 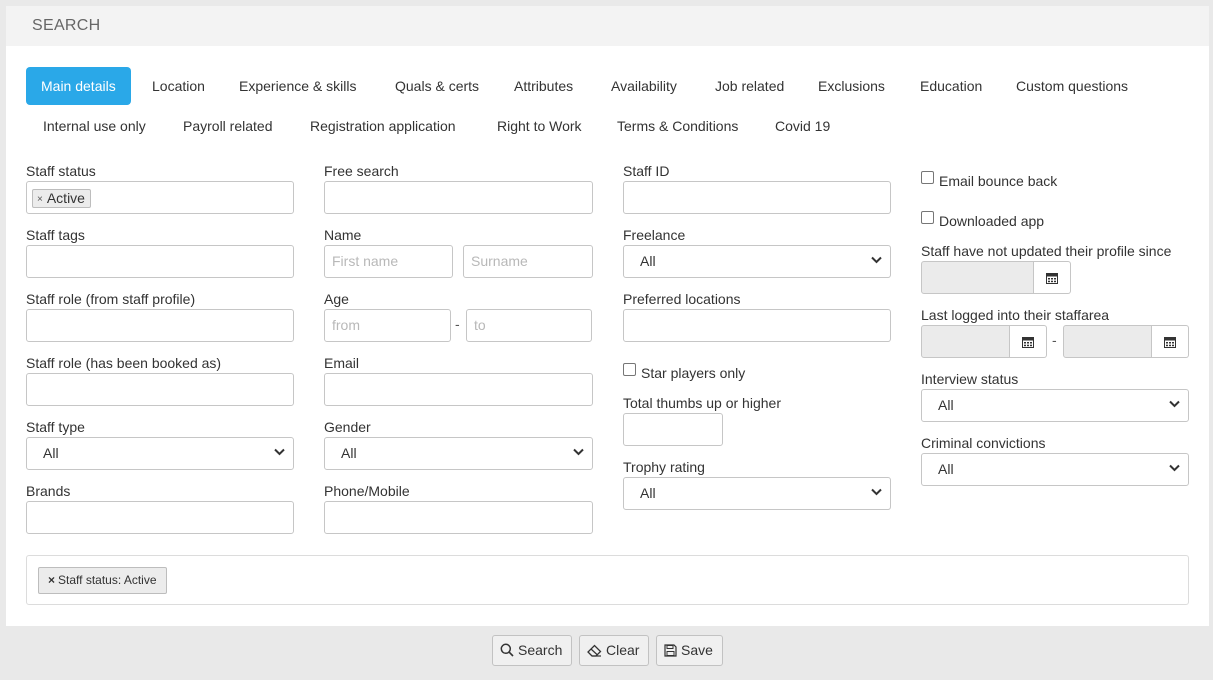 What do you see at coordinates (951, 86) in the screenshot?
I see `tab-education: Education` at bounding box center [951, 86].